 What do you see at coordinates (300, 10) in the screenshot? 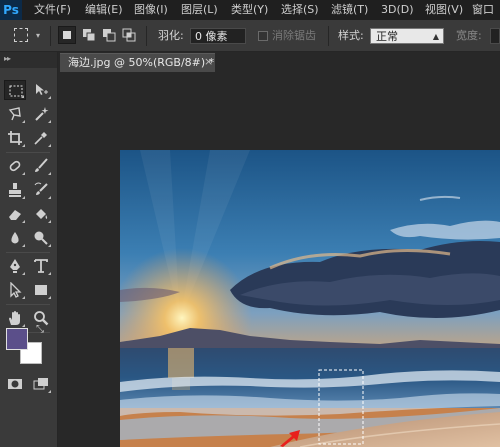
I see `menu-select: 选择(S)` at bounding box center [300, 10].